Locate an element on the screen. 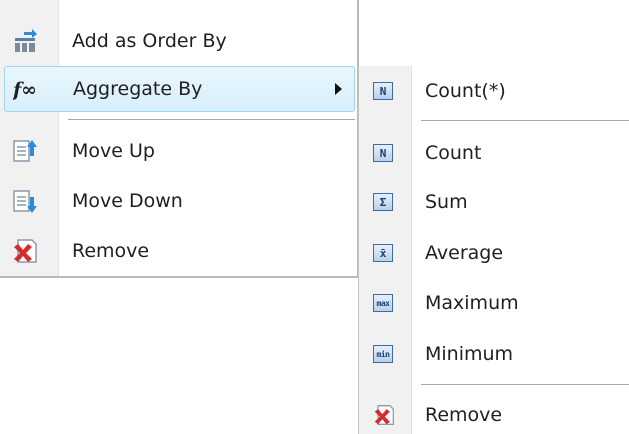 The image size is (629, 434). submenu-item-maximum: max Maximum is located at coordinates (494, 303).